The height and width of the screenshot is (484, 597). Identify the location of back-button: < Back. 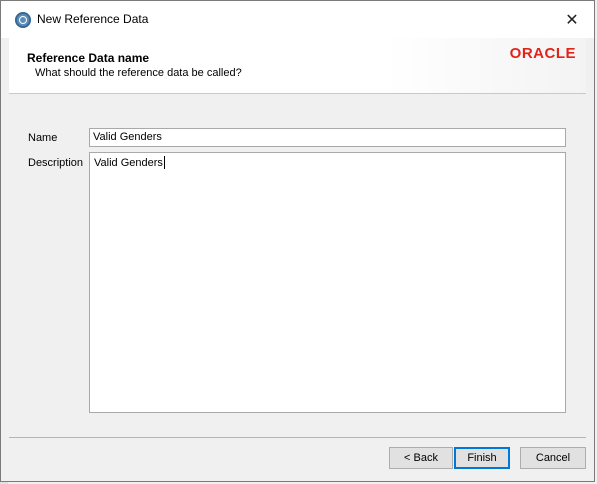
(421, 458).